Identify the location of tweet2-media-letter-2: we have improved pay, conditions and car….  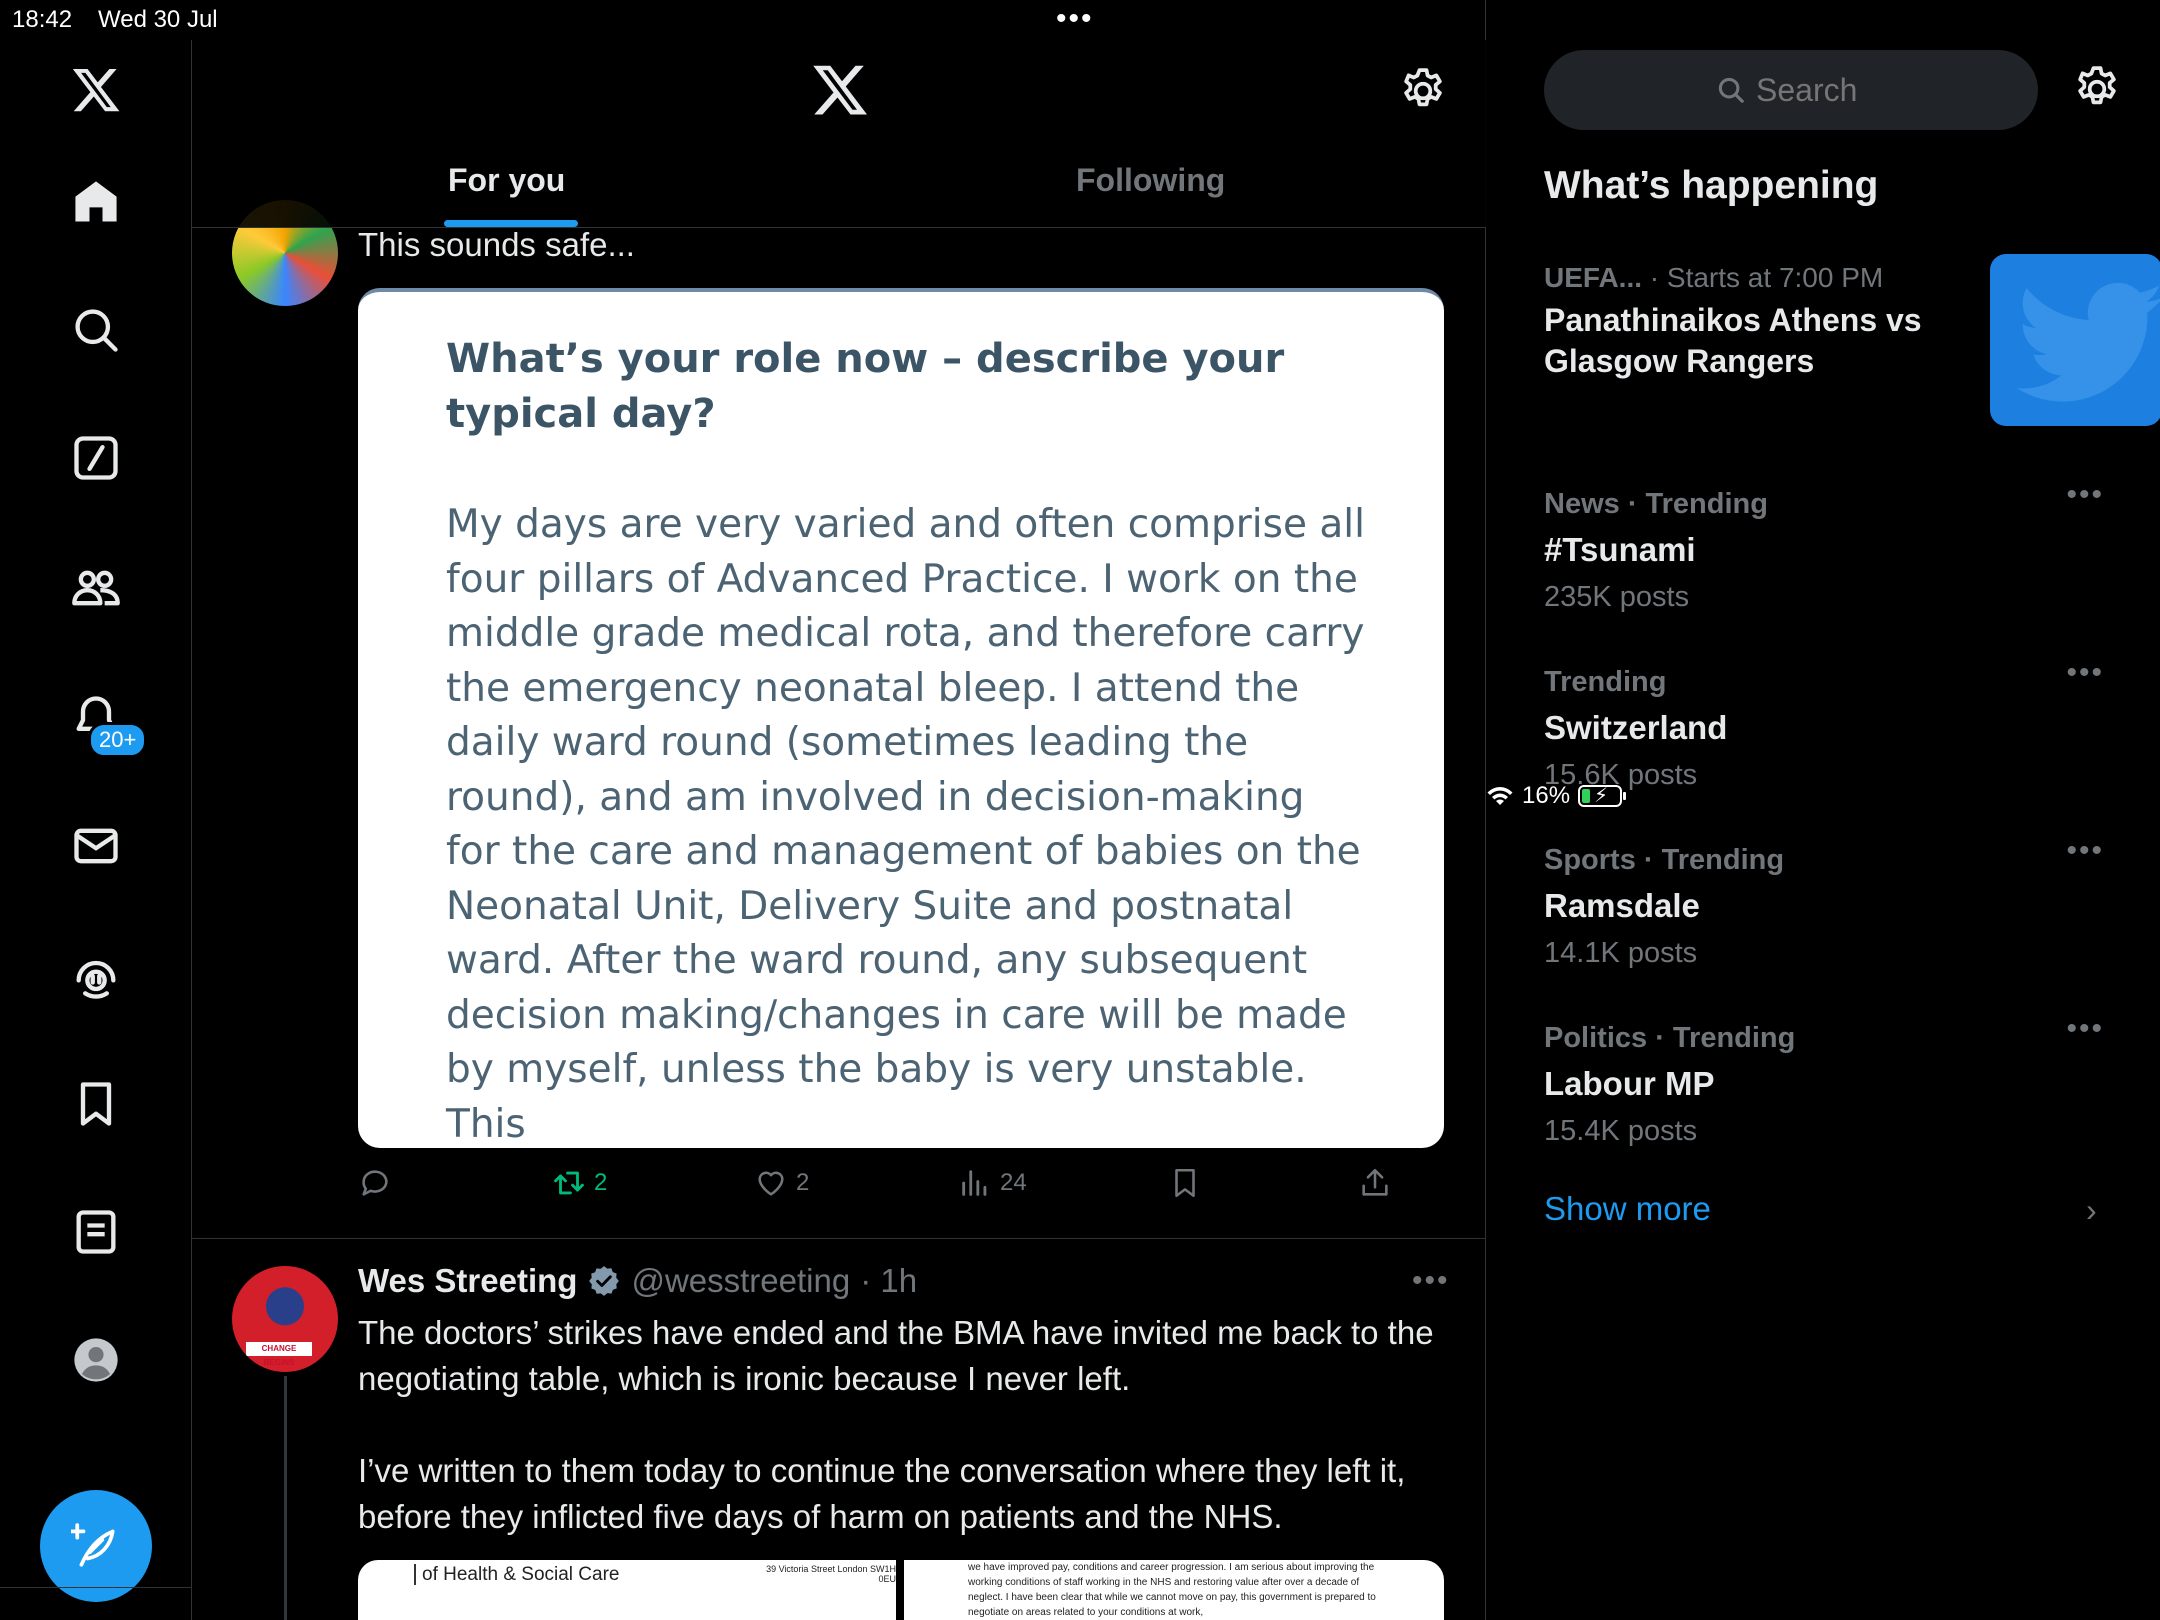
(1174, 1590).